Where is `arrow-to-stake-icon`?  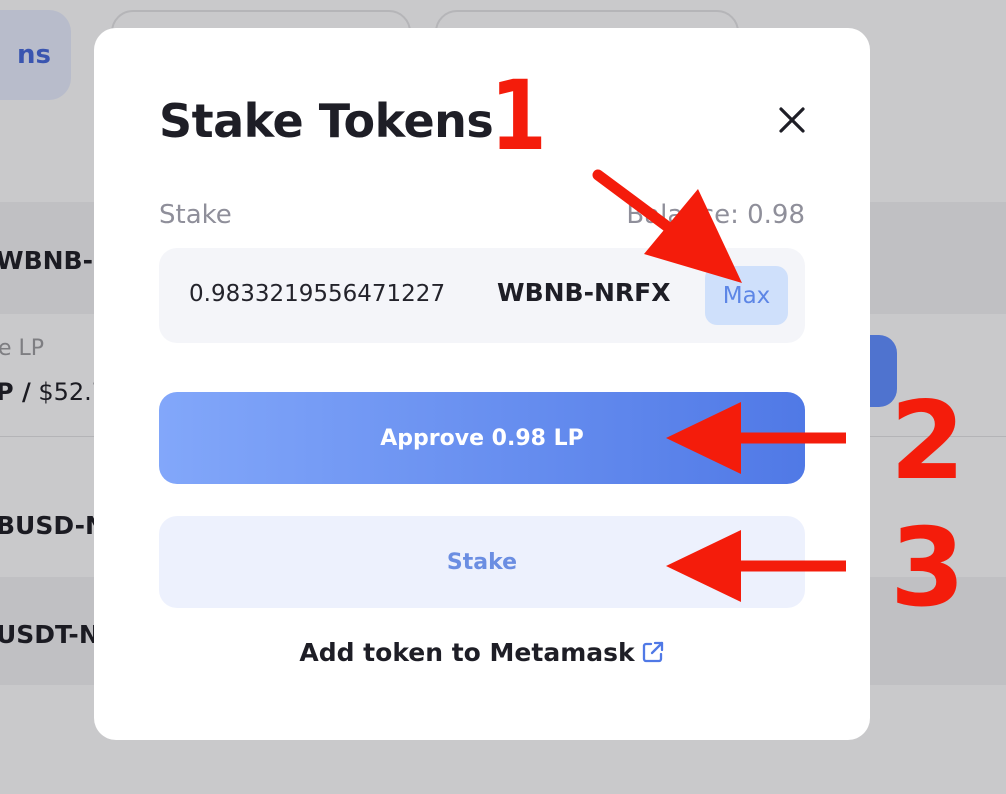 arrow-to-stake-icon is located at coordinates (756, 566).